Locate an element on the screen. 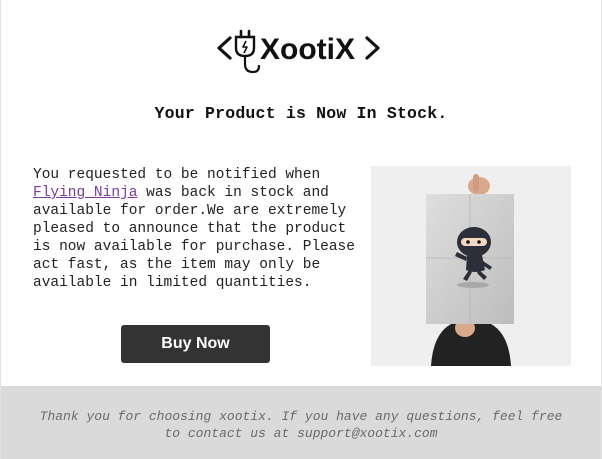 The image size is (602, 459). brand-logo: XootiX is located at coordinates (301, 52).